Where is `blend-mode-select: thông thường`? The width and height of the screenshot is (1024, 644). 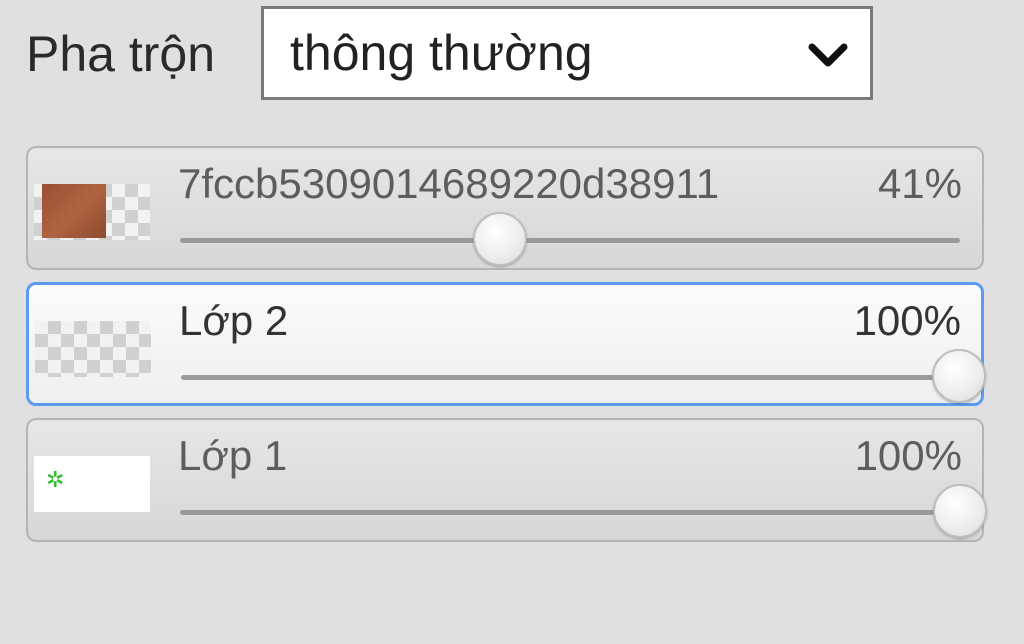
blend-mode-select: thông thường is located at coordinates (567, 53).